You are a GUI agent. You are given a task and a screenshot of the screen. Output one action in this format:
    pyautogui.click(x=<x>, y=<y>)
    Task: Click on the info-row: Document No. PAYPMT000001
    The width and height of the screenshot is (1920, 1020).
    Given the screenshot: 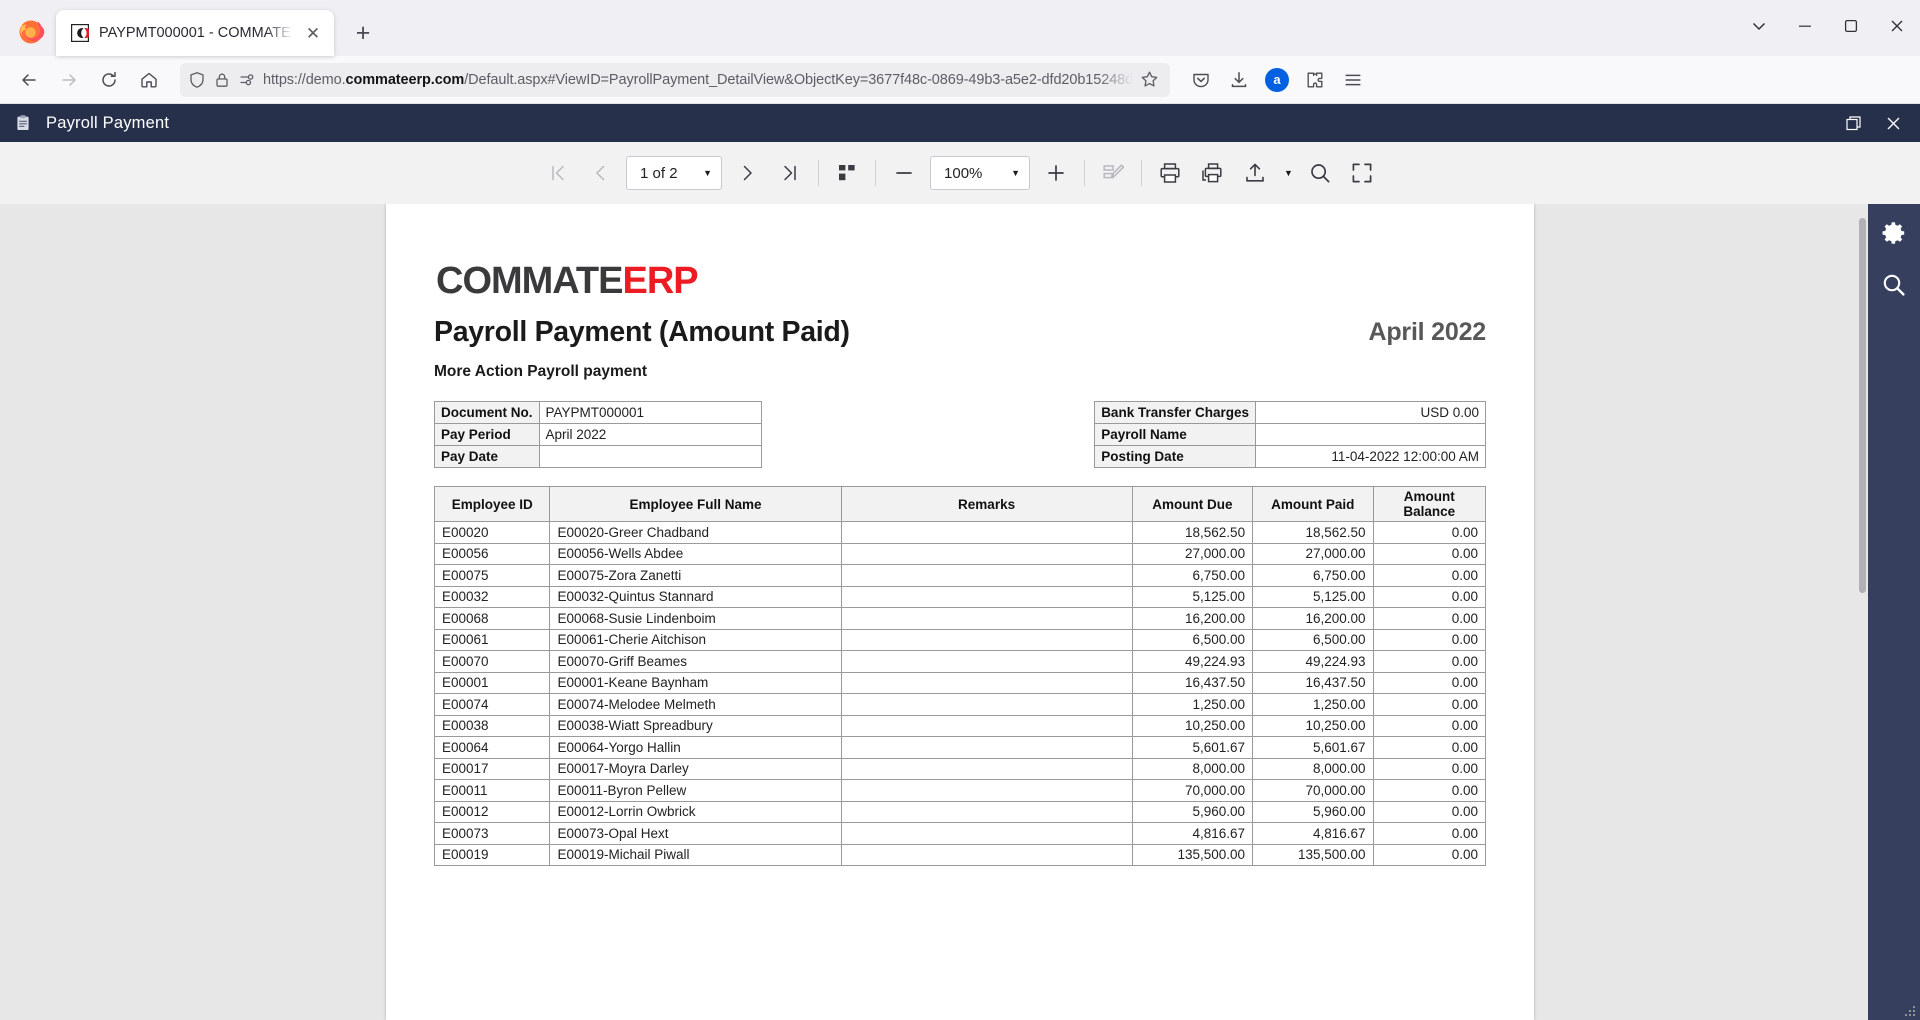 What is the action you would take?
    pyautogui.click(x=598, y=412)
    